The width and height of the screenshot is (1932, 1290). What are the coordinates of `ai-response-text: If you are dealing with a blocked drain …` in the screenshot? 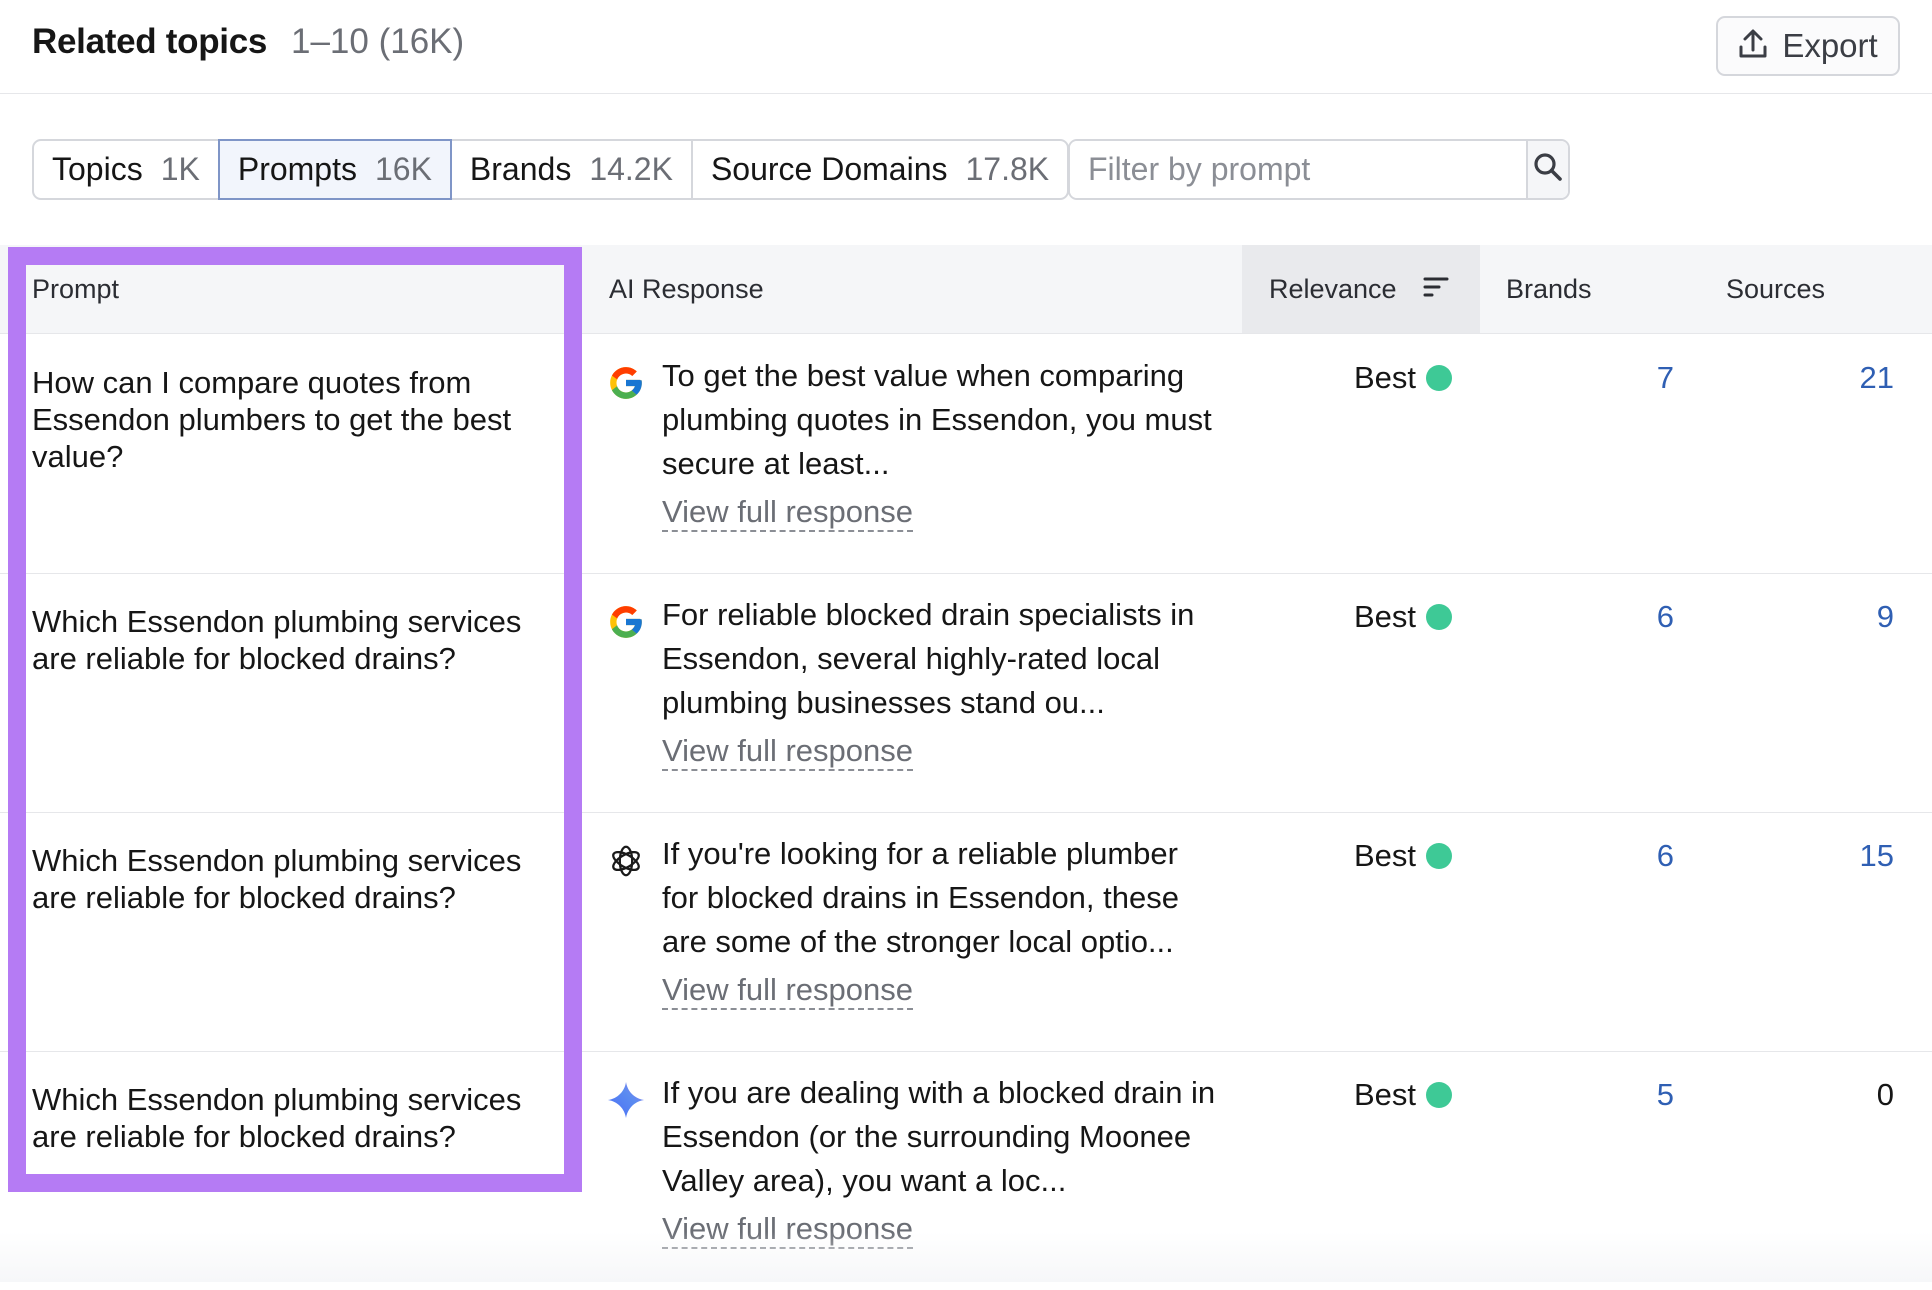 It's located at (939, 1136).